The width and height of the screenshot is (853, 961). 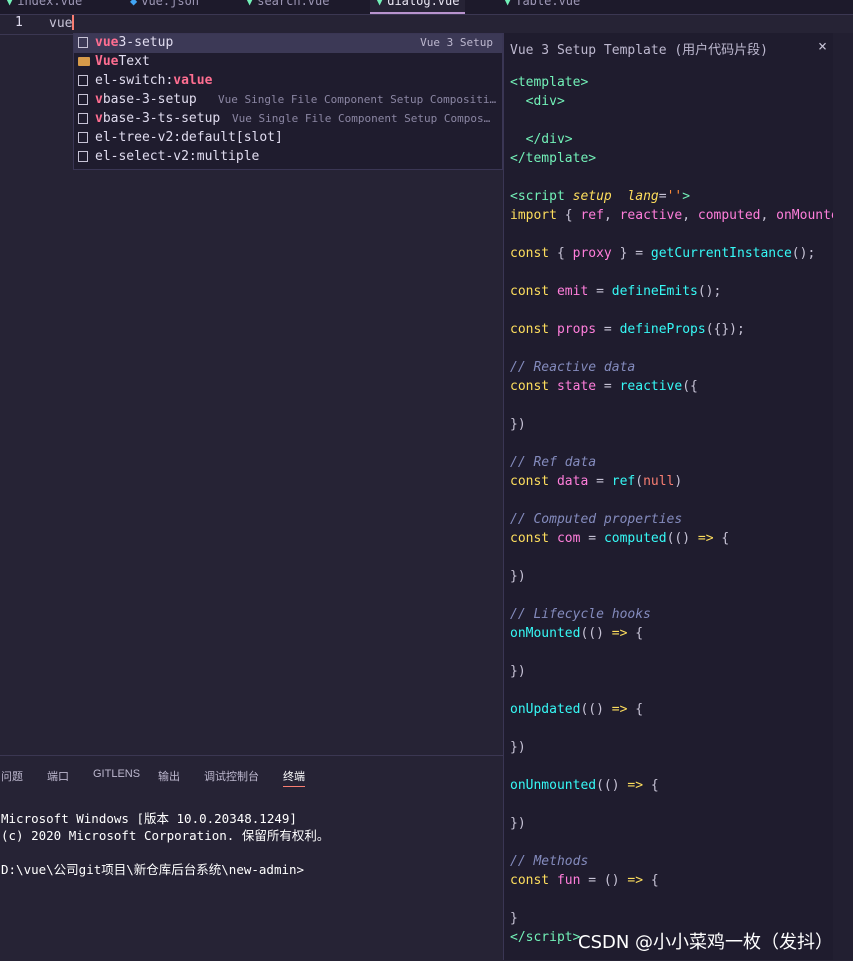 I want to click on suggestion-item: el-switch:value, so click(x=288, y=81).